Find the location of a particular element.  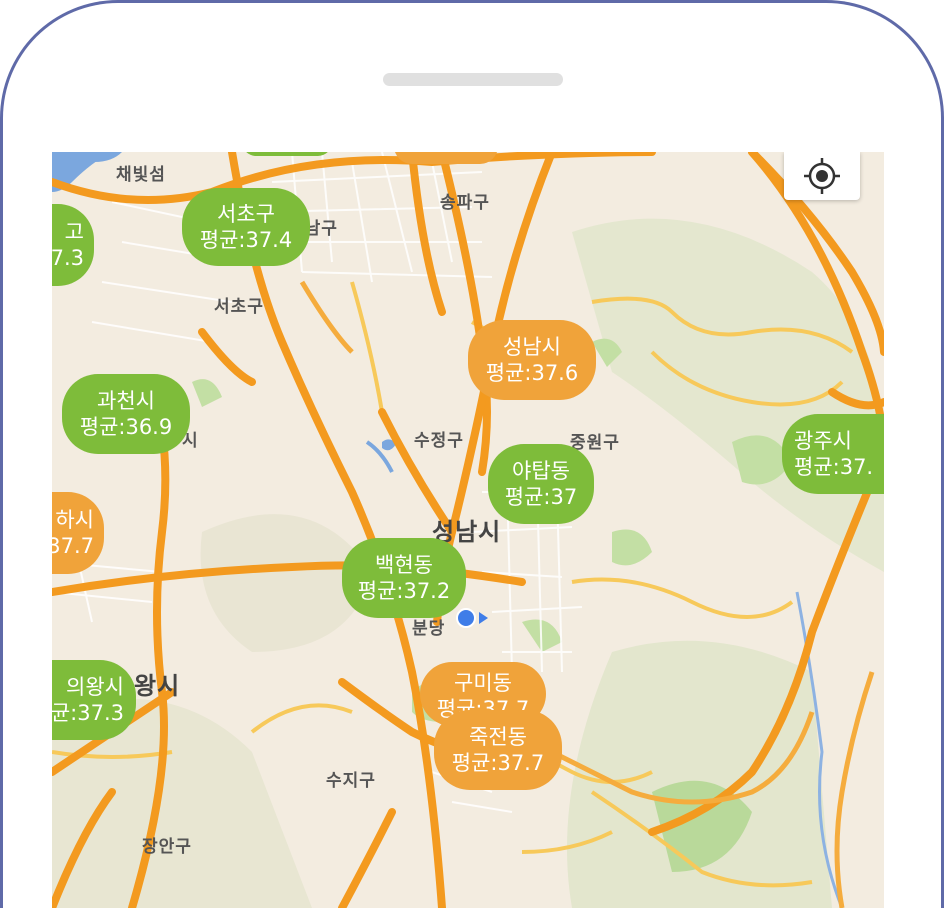

marker-gwangjusi: 광주시 평균:37. is located at coordinates (833, 454).